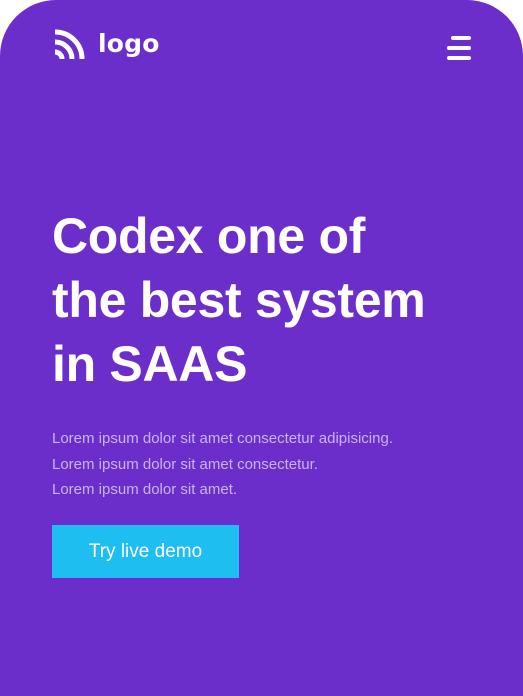  Describe the element at coordinates (145, 551) in the screenshot. I see `try-live-demo-button: Try live demo` at that location.